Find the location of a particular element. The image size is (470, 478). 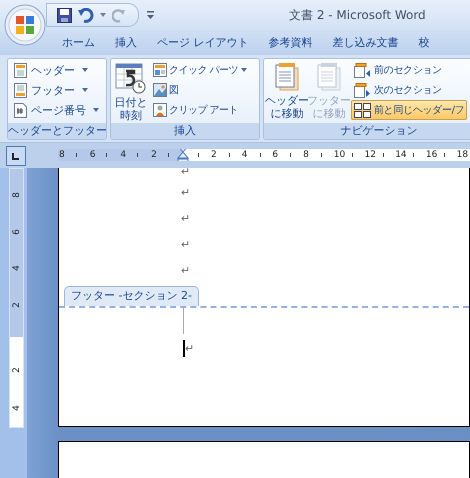

ribbon-tab: 校 is located at coordinates (424, 42).